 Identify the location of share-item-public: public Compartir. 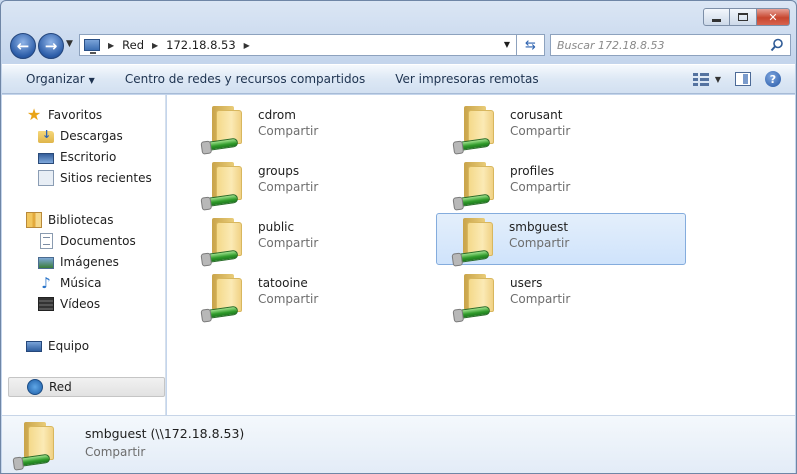
(310, 239).